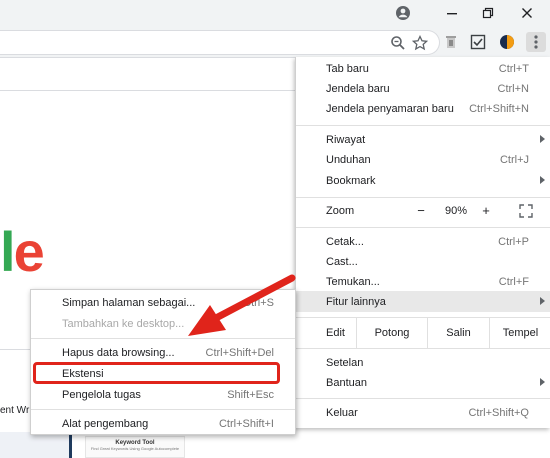 This screenshot has height=458, width=550. Describe the element at coordinates (527, 13) in the screenshot. I see `close-icon` at that location.